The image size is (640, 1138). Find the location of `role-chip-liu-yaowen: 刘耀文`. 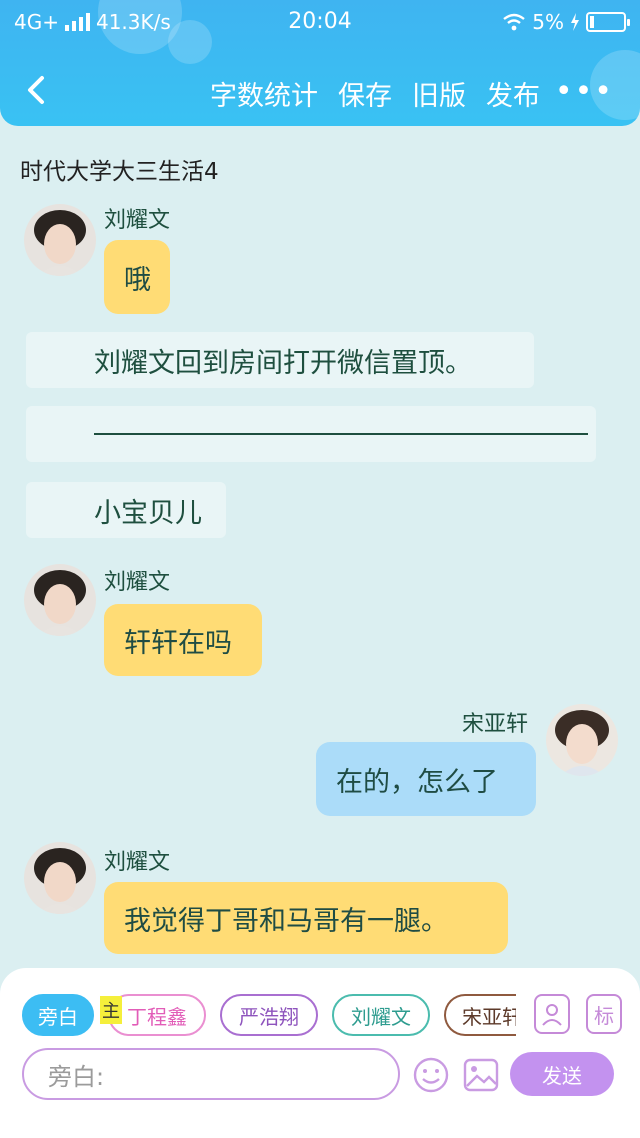

role-chip-liu-yaowen: 刘耀文 is located at coordinates (381, 1015).